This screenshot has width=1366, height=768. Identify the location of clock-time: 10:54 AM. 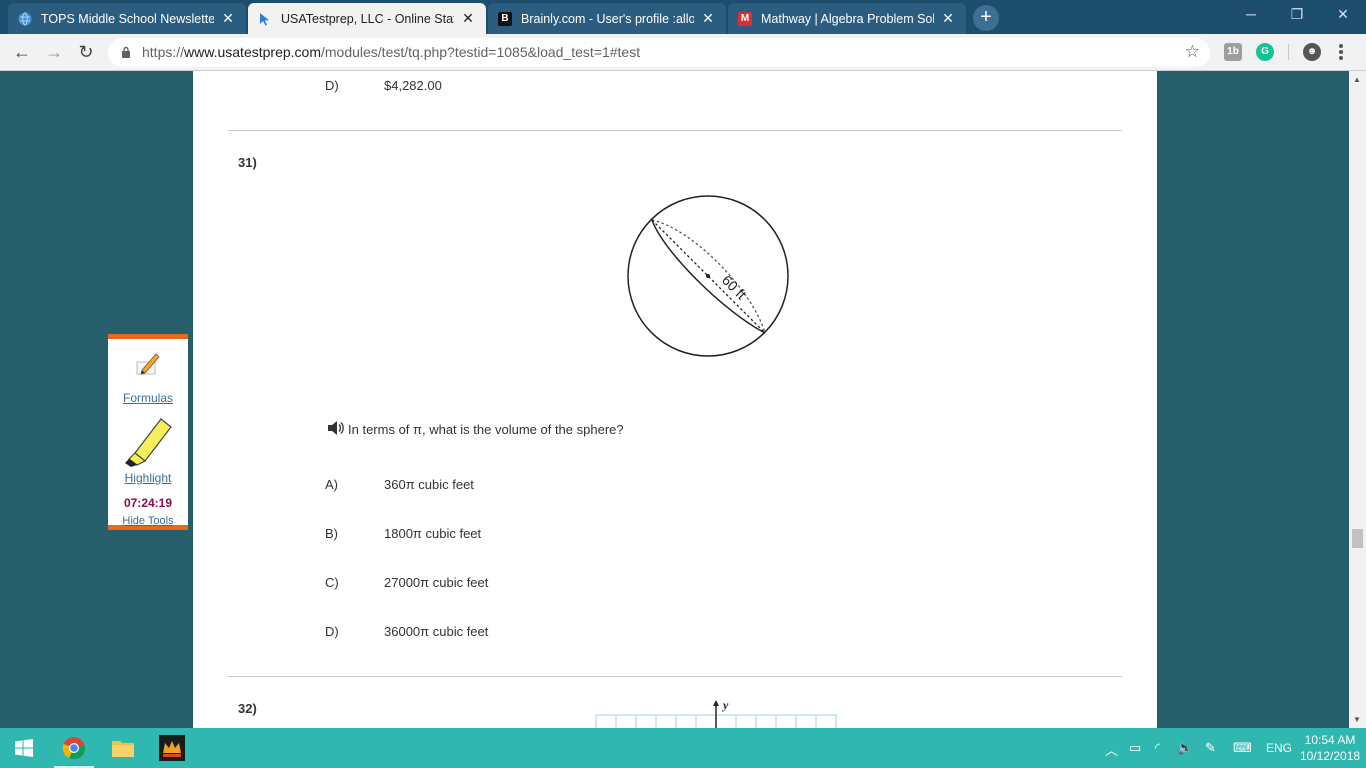
(1330, 740).